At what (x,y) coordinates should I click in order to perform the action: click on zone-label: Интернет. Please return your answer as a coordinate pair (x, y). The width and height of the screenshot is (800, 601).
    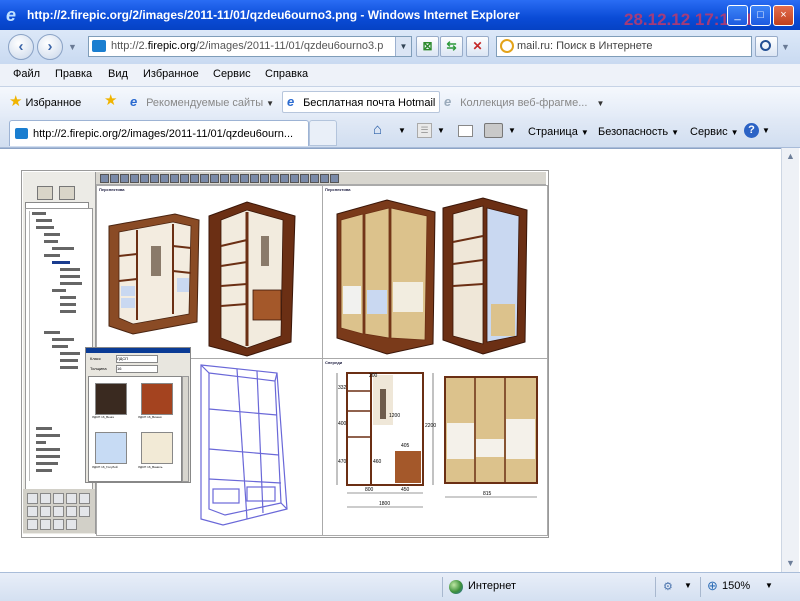
    Looking at the image, I should click on (492, 586).